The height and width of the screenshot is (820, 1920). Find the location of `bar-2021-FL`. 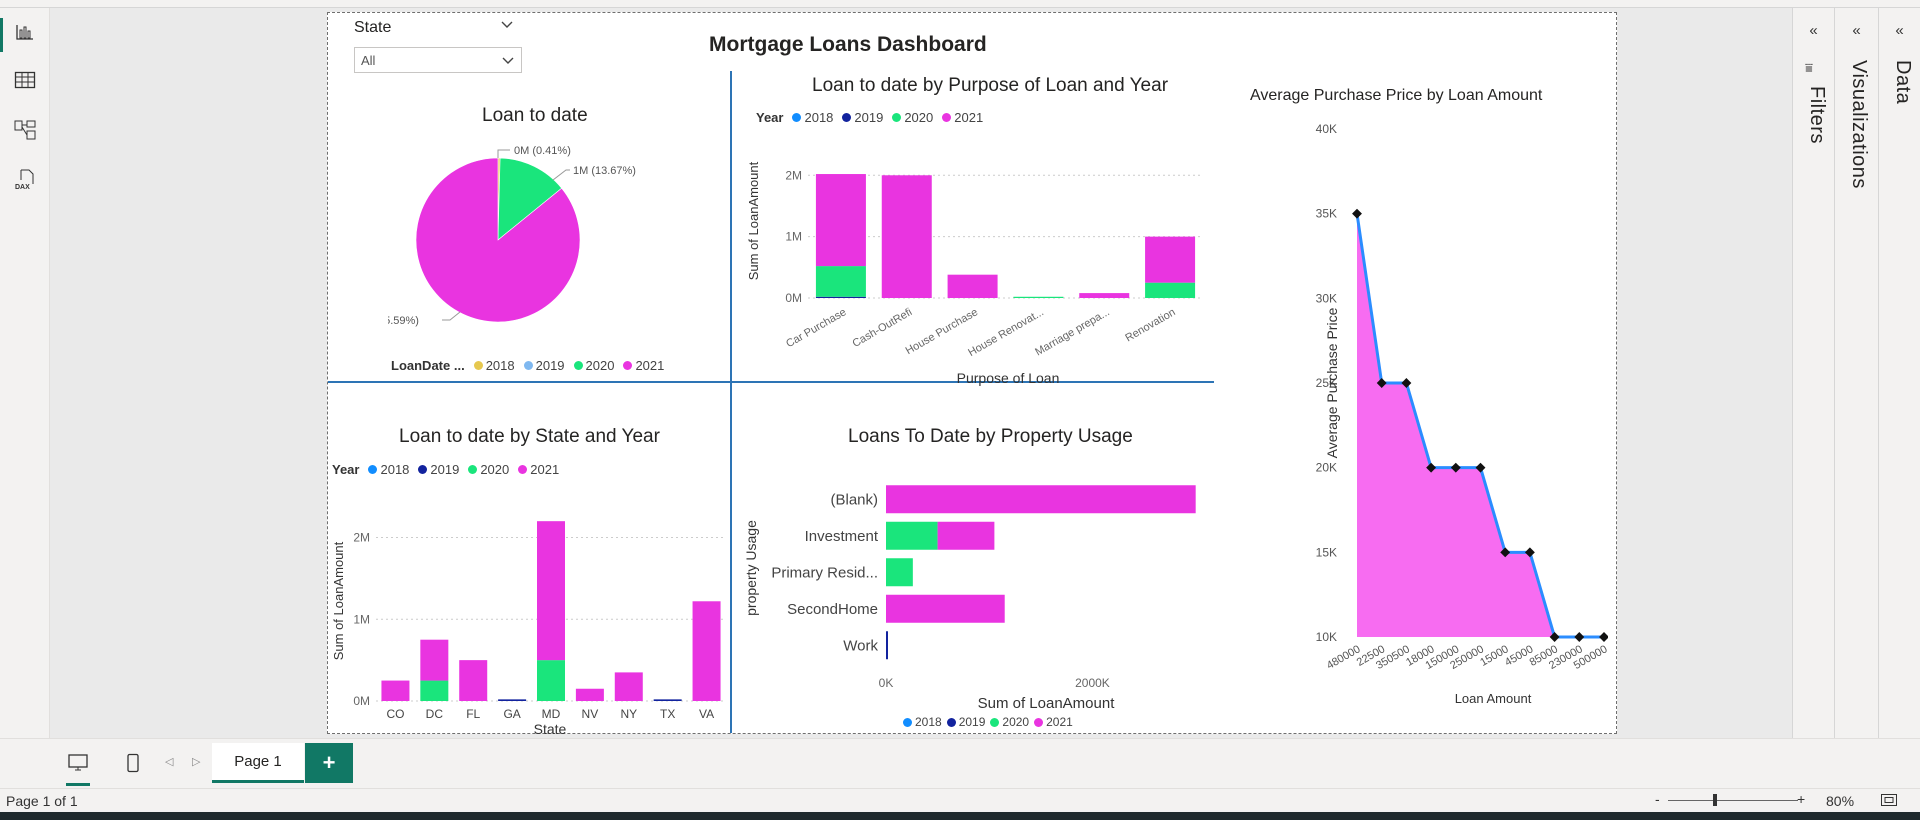

bar-2021-FL is located at coordinates (473, 680).